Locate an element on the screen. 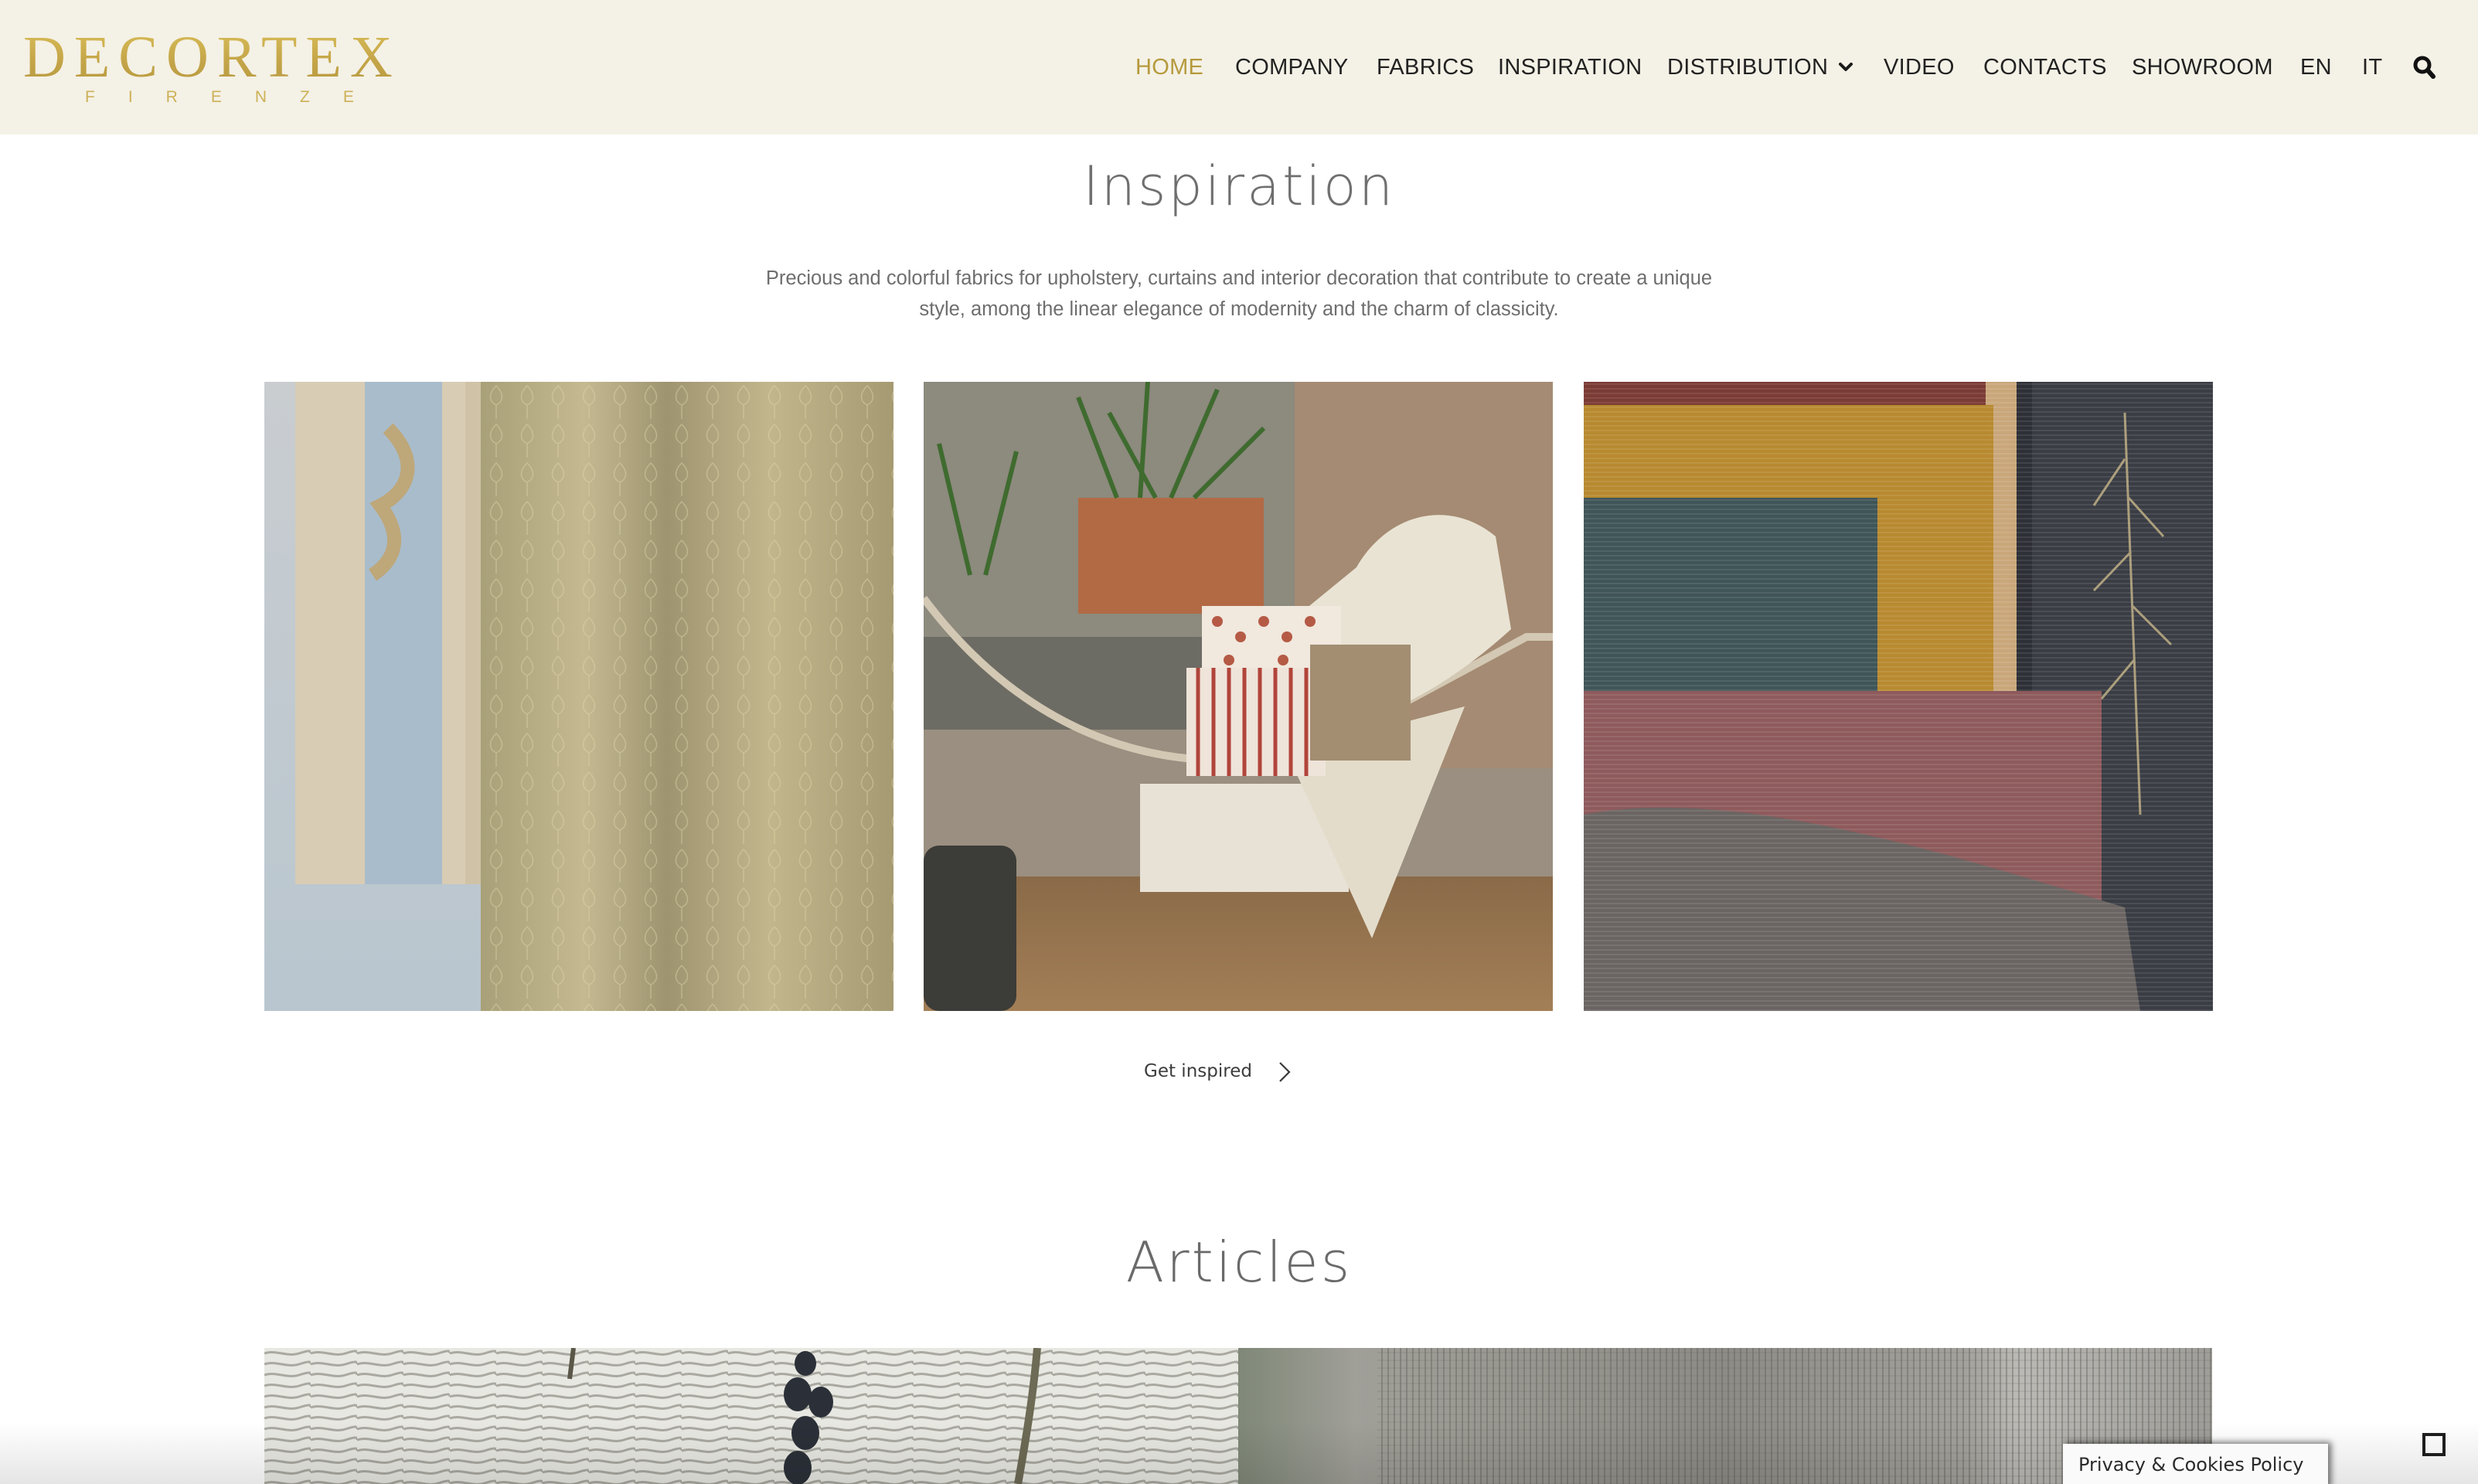 The height and width of the screenshot is (1484, 2478). inspiration-tile-fabric-stack is located at coordinates (1898, 696).